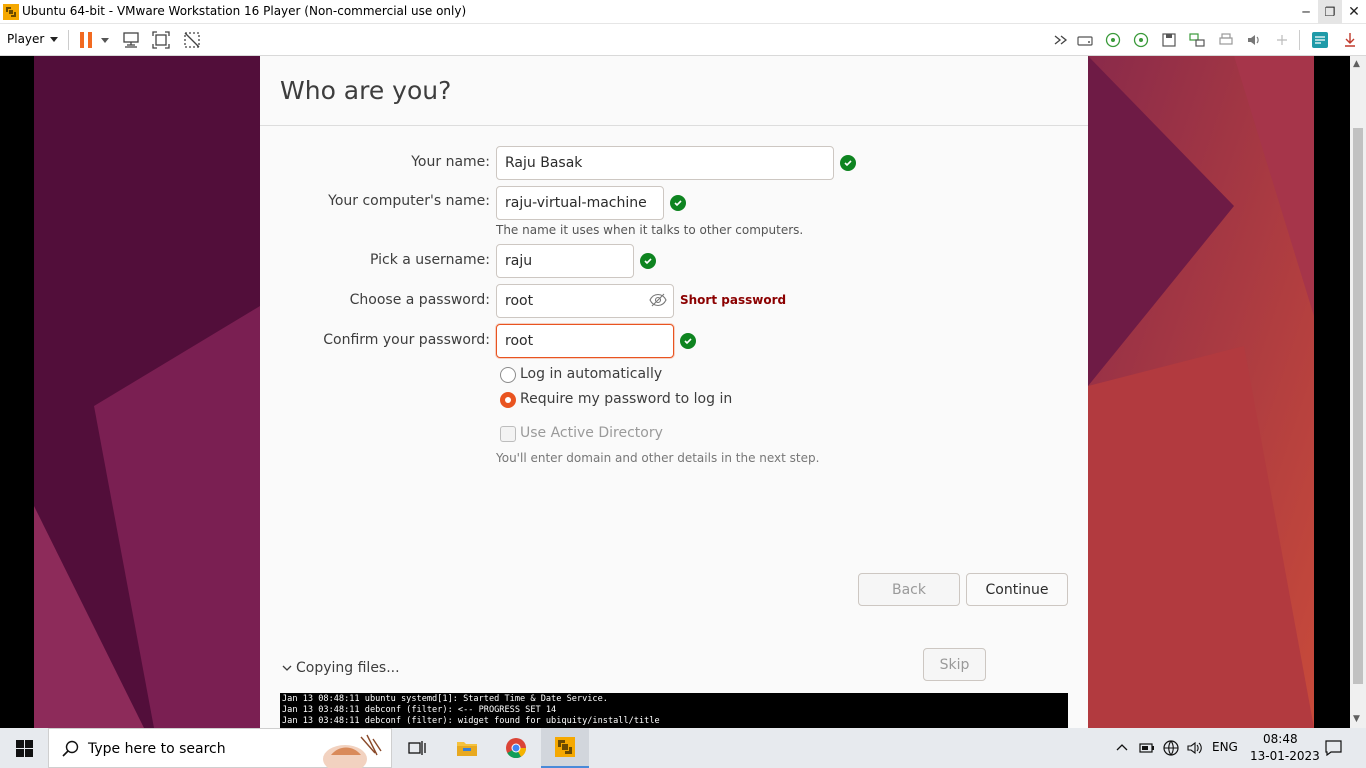 Image resolution: width=1366 pixels, height=768 pixels. I want to click on login-auto-radio, so click(508, 375).